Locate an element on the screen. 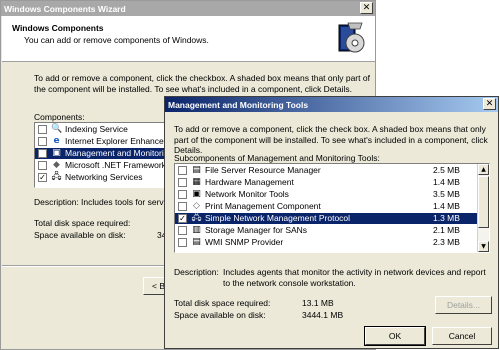  subcomponent-label: Hardware Management is located at coordinates (249, 182).